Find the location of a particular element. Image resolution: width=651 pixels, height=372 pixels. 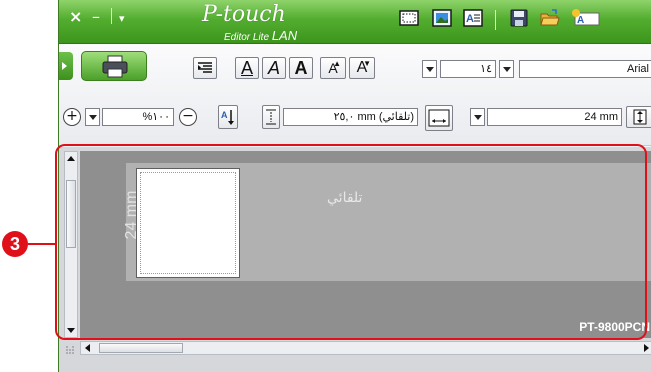

printer-icon is located at coordinates (115, 66).